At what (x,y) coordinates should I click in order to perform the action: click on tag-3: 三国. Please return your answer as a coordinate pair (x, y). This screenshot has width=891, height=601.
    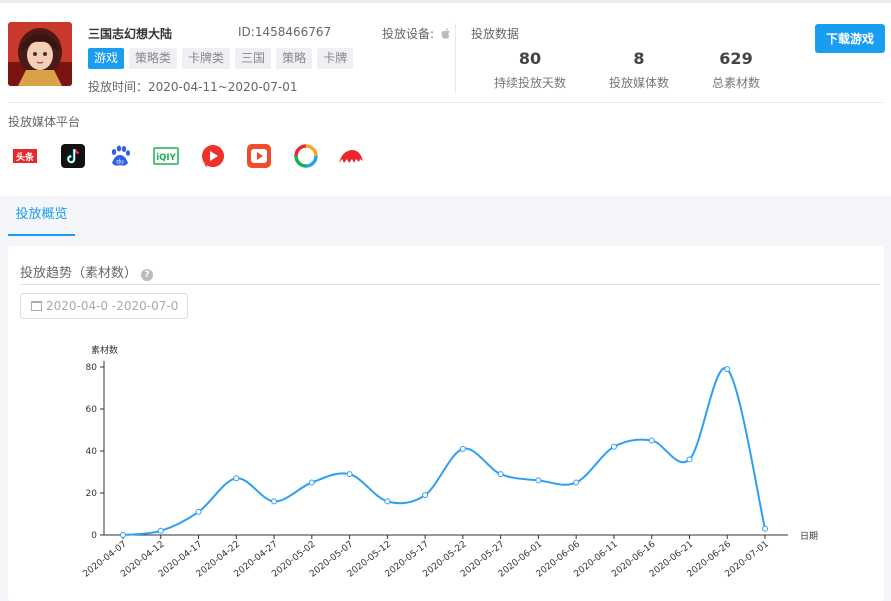
    Looking at the image, I should click on (253, 58).